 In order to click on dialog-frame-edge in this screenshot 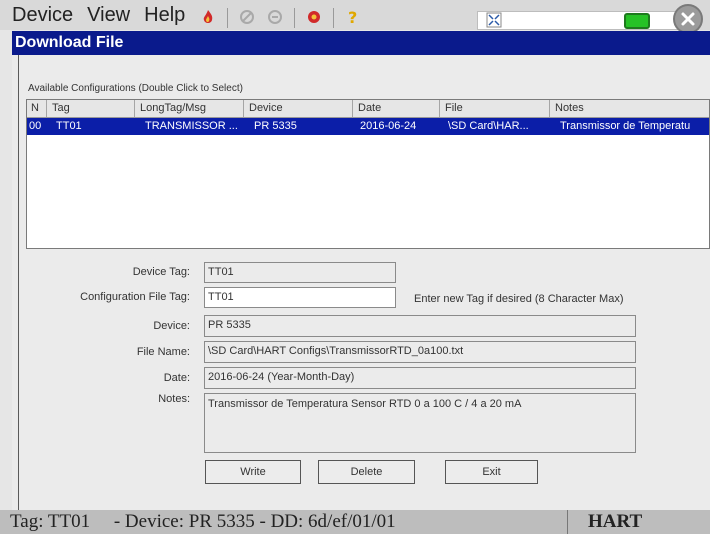, I will do `click(18, 282)`.